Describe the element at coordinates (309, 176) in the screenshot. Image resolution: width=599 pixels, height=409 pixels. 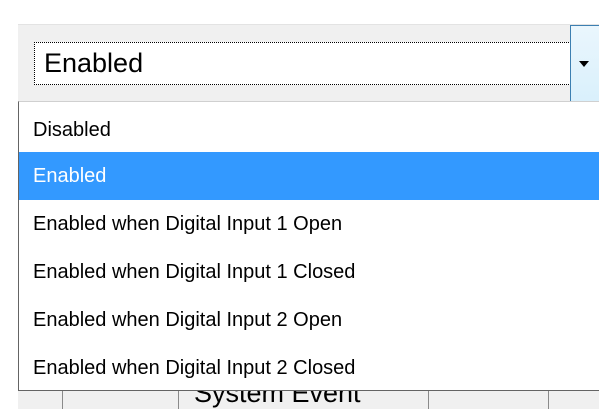
I see `option-enabled: Enabled` at that location.